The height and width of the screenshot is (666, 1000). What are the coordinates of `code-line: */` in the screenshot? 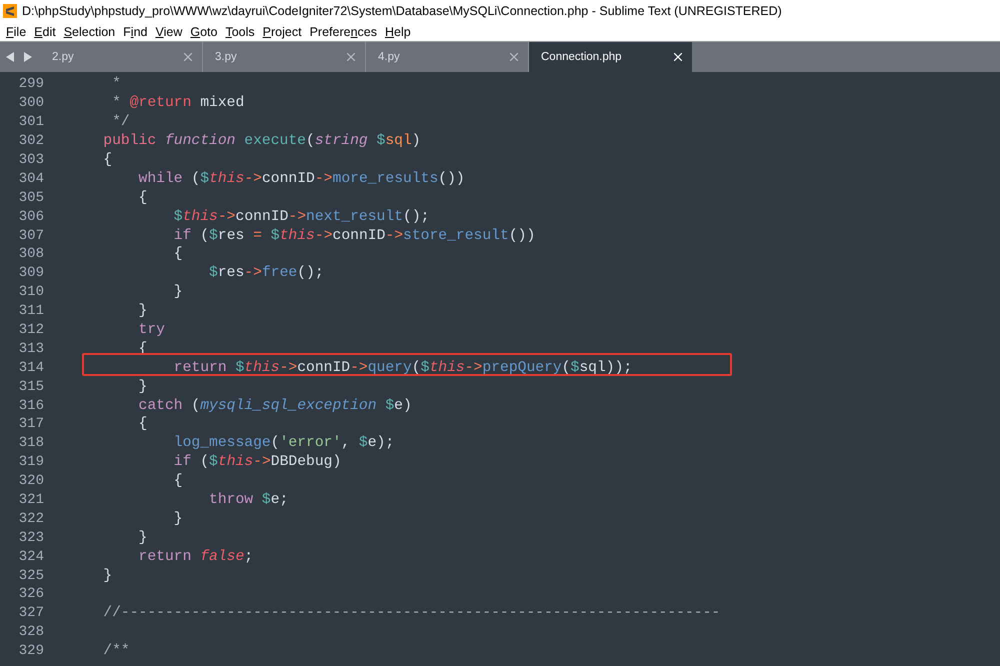 It's located at (120, 122).